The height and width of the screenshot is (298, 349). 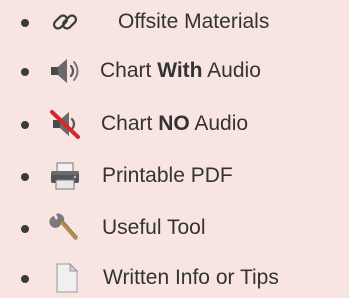 I want to click on printer-icon, so click(x=65, y=176).